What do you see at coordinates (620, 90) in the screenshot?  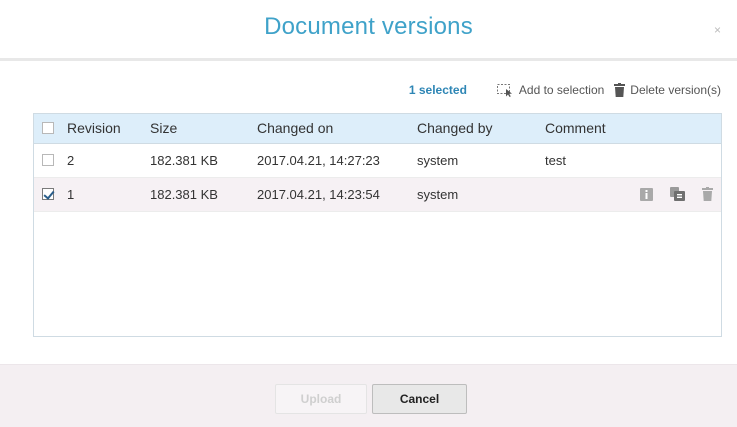 I see `trash-icon` at bounding box center [620, 90].